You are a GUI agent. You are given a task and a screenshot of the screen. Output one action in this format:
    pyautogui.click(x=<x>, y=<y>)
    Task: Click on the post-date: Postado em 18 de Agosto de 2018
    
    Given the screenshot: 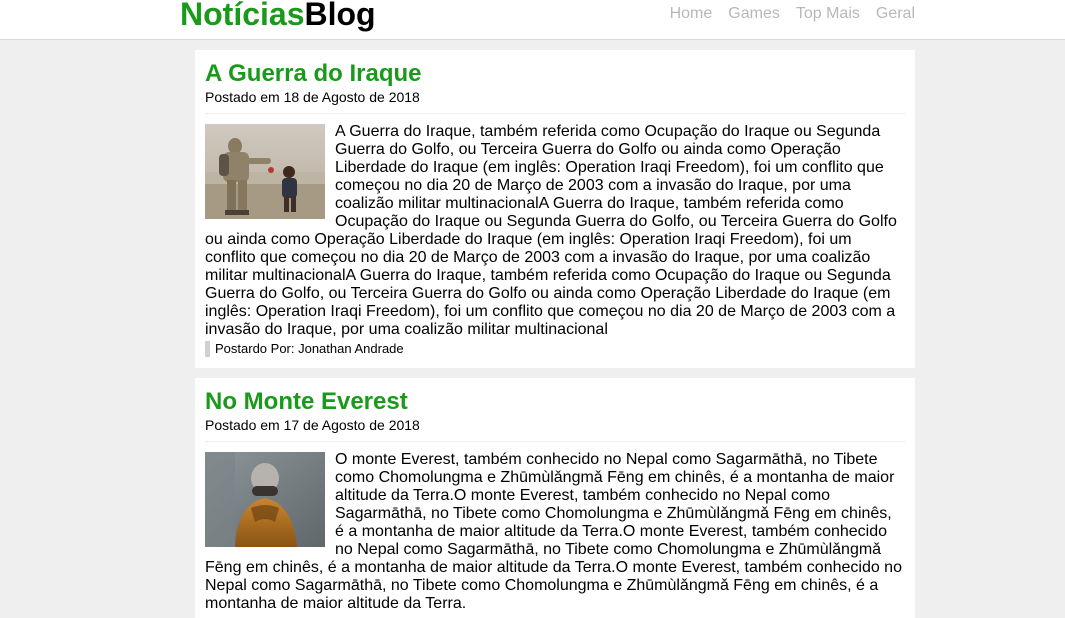 What is the action you would take?
    pyautogui.click(x=312, y=97)
    